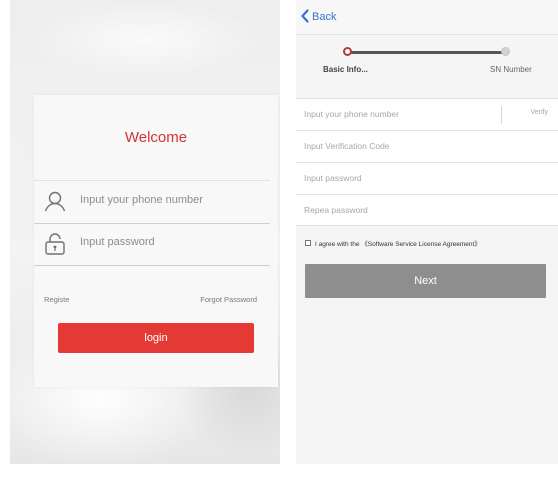  Describe the element at coordinates (156, 137) in the screenshot. I see `welcome-title: Welcome` at that location.